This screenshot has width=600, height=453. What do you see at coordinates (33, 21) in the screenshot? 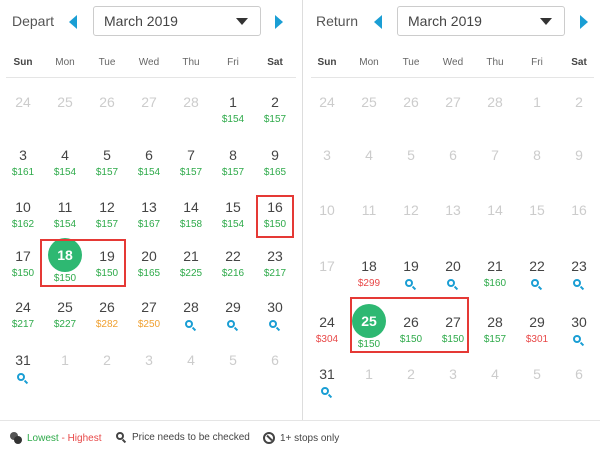
I see `depart-label: Depart` at bounding box center [33, 21].